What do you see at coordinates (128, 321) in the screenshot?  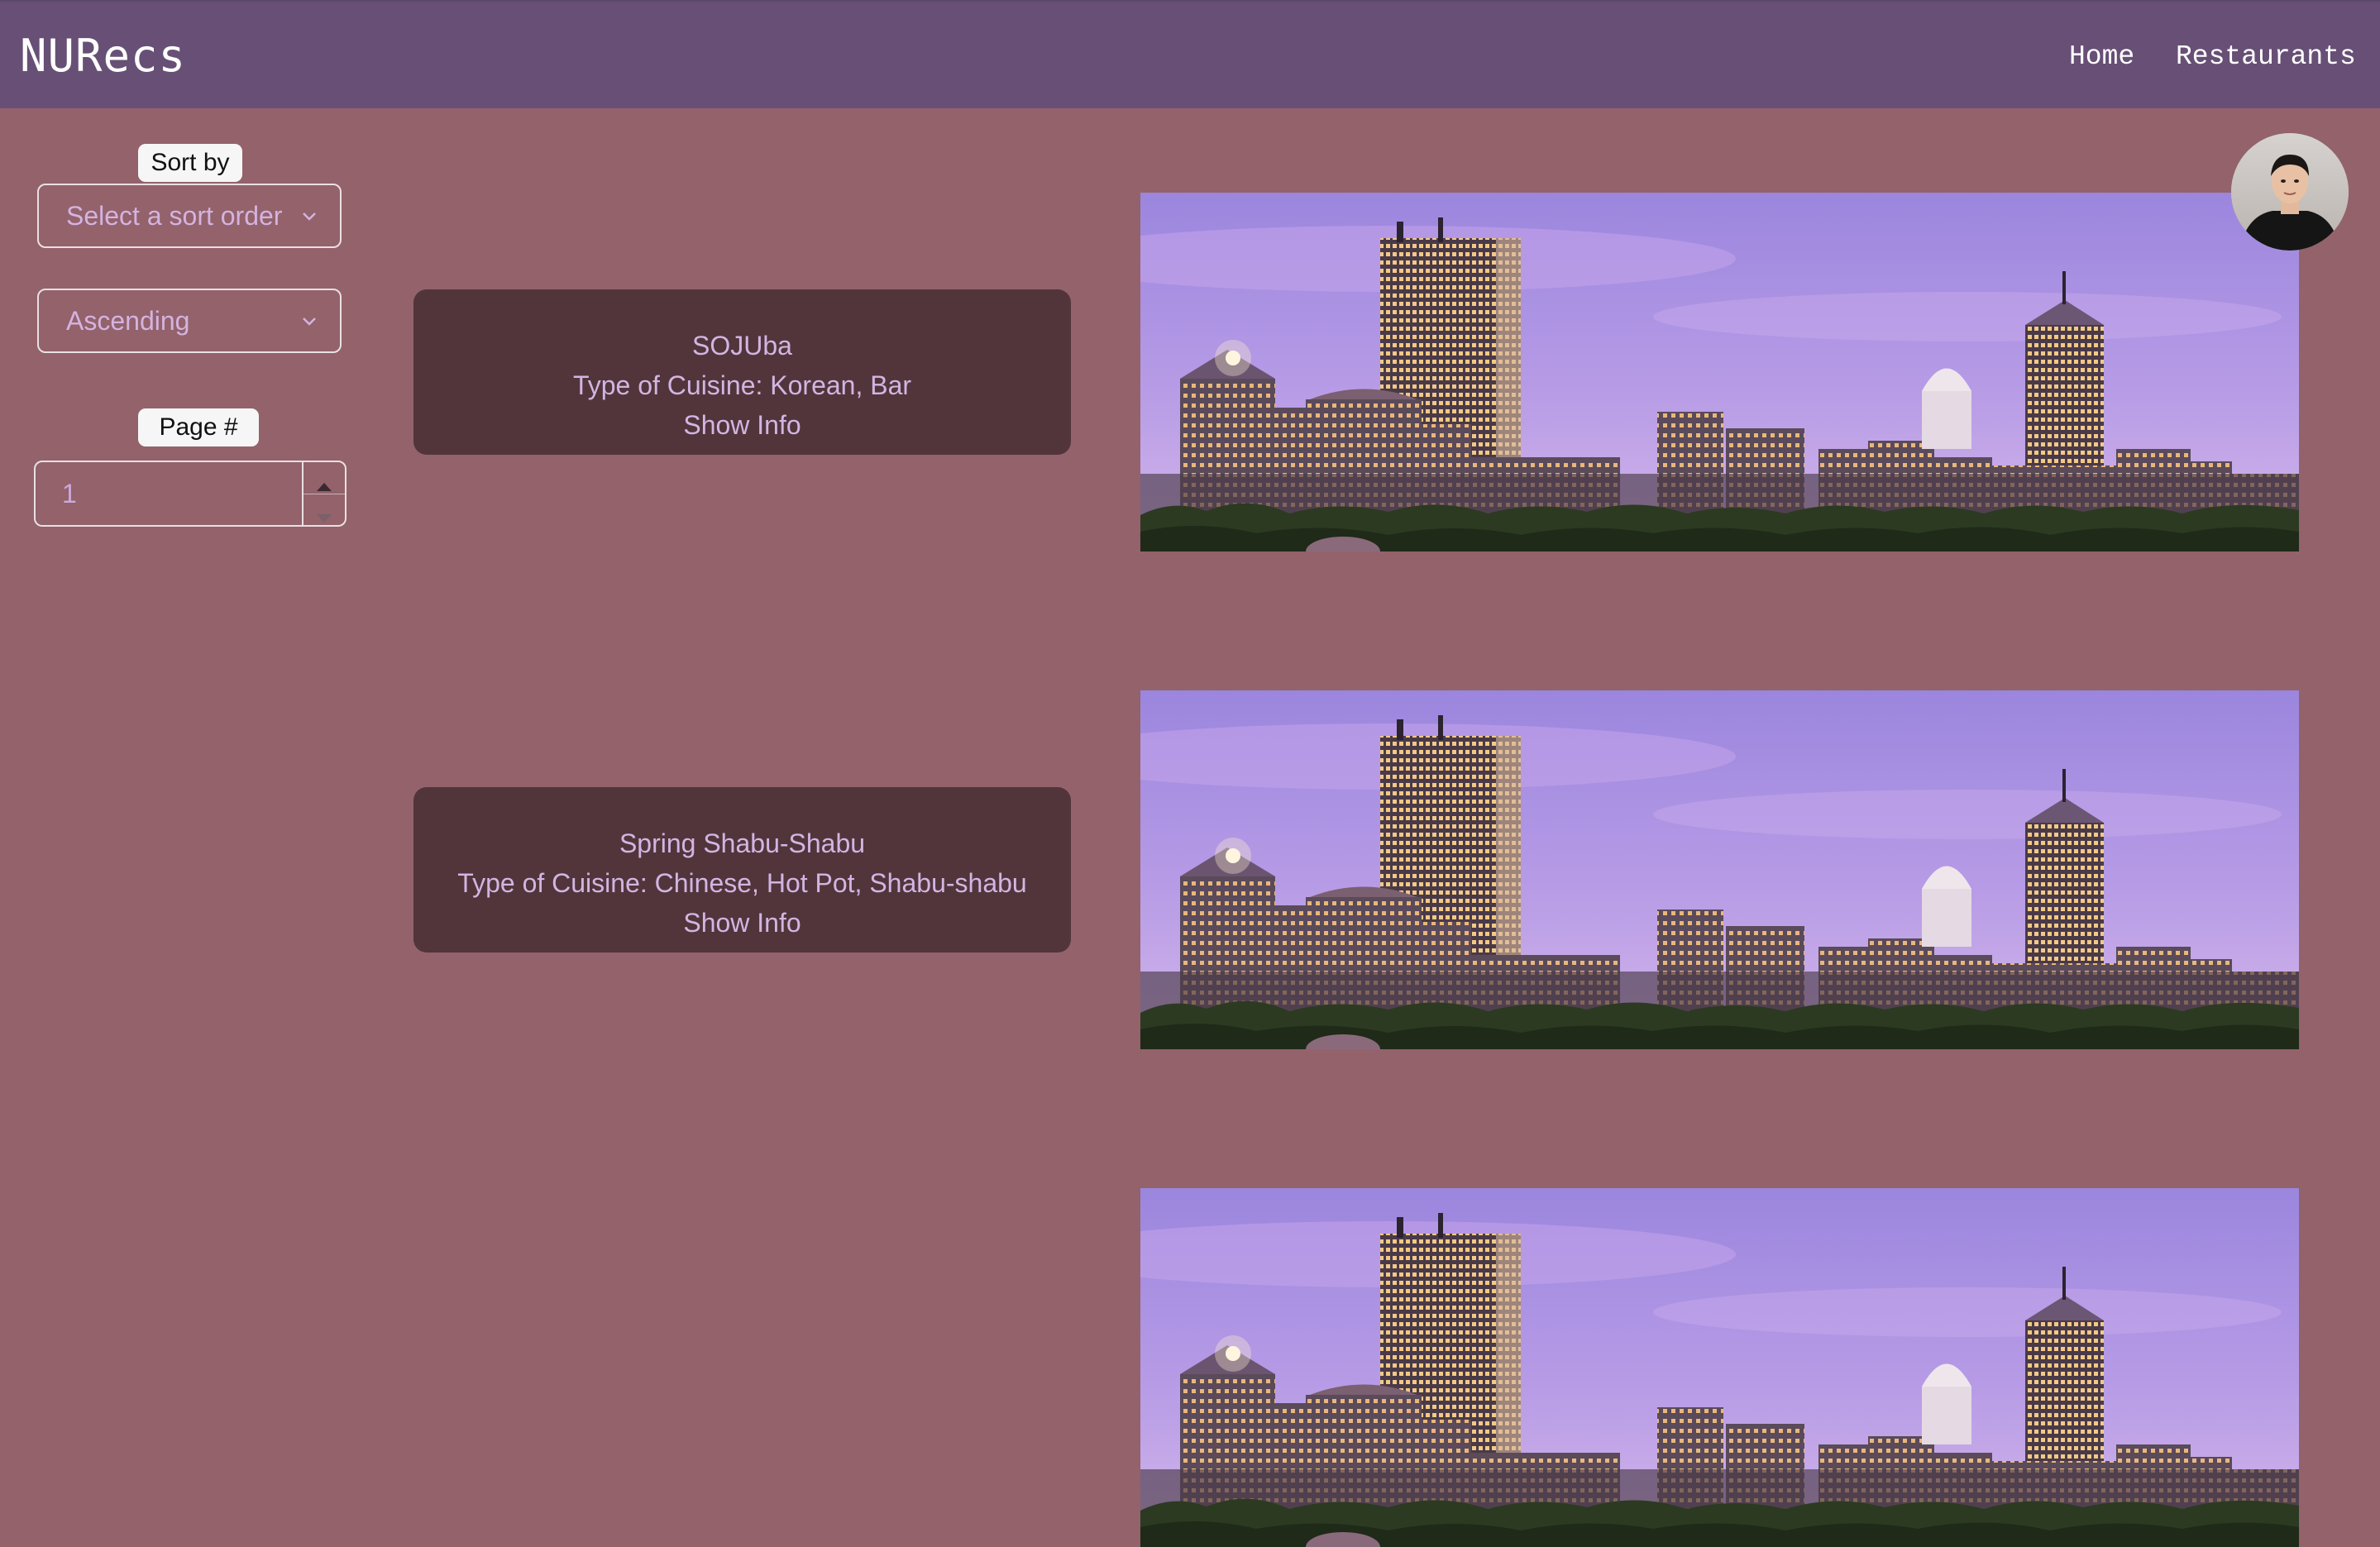 I see `sort-direction-value: Ascending` at bounding box center [128, 321].